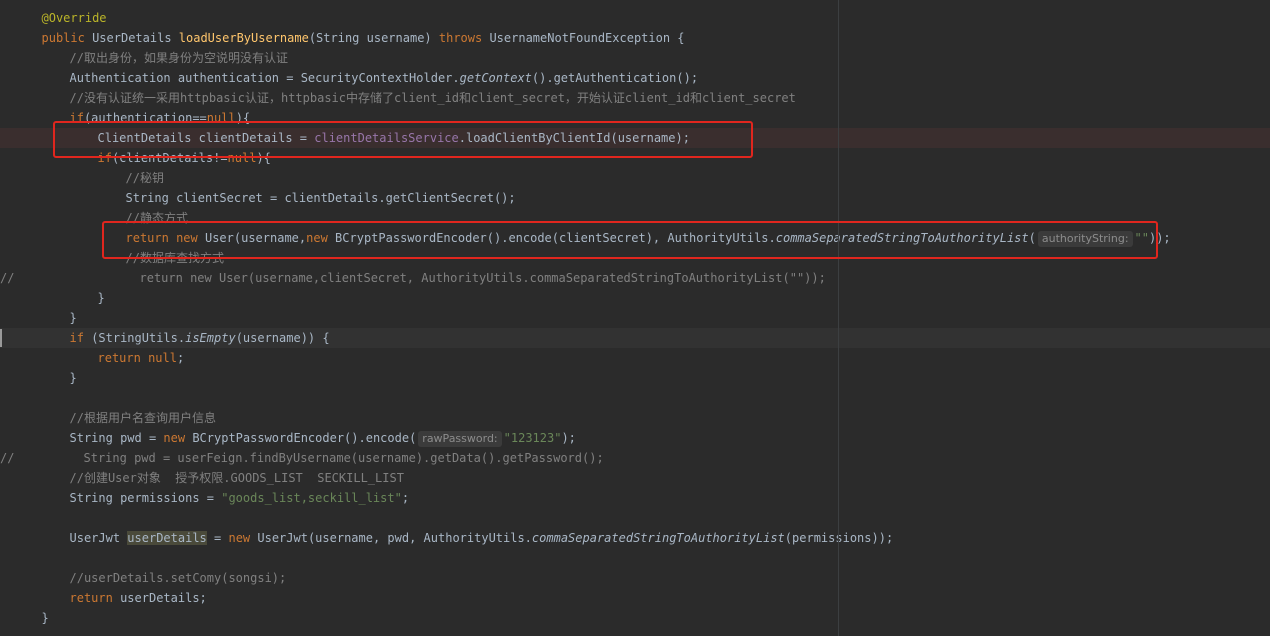 Image resolution: width=1270 pixels, height=636 pixels. I want to click on code-token: //userDetails.setComy(songsi);, so click(178, 578).